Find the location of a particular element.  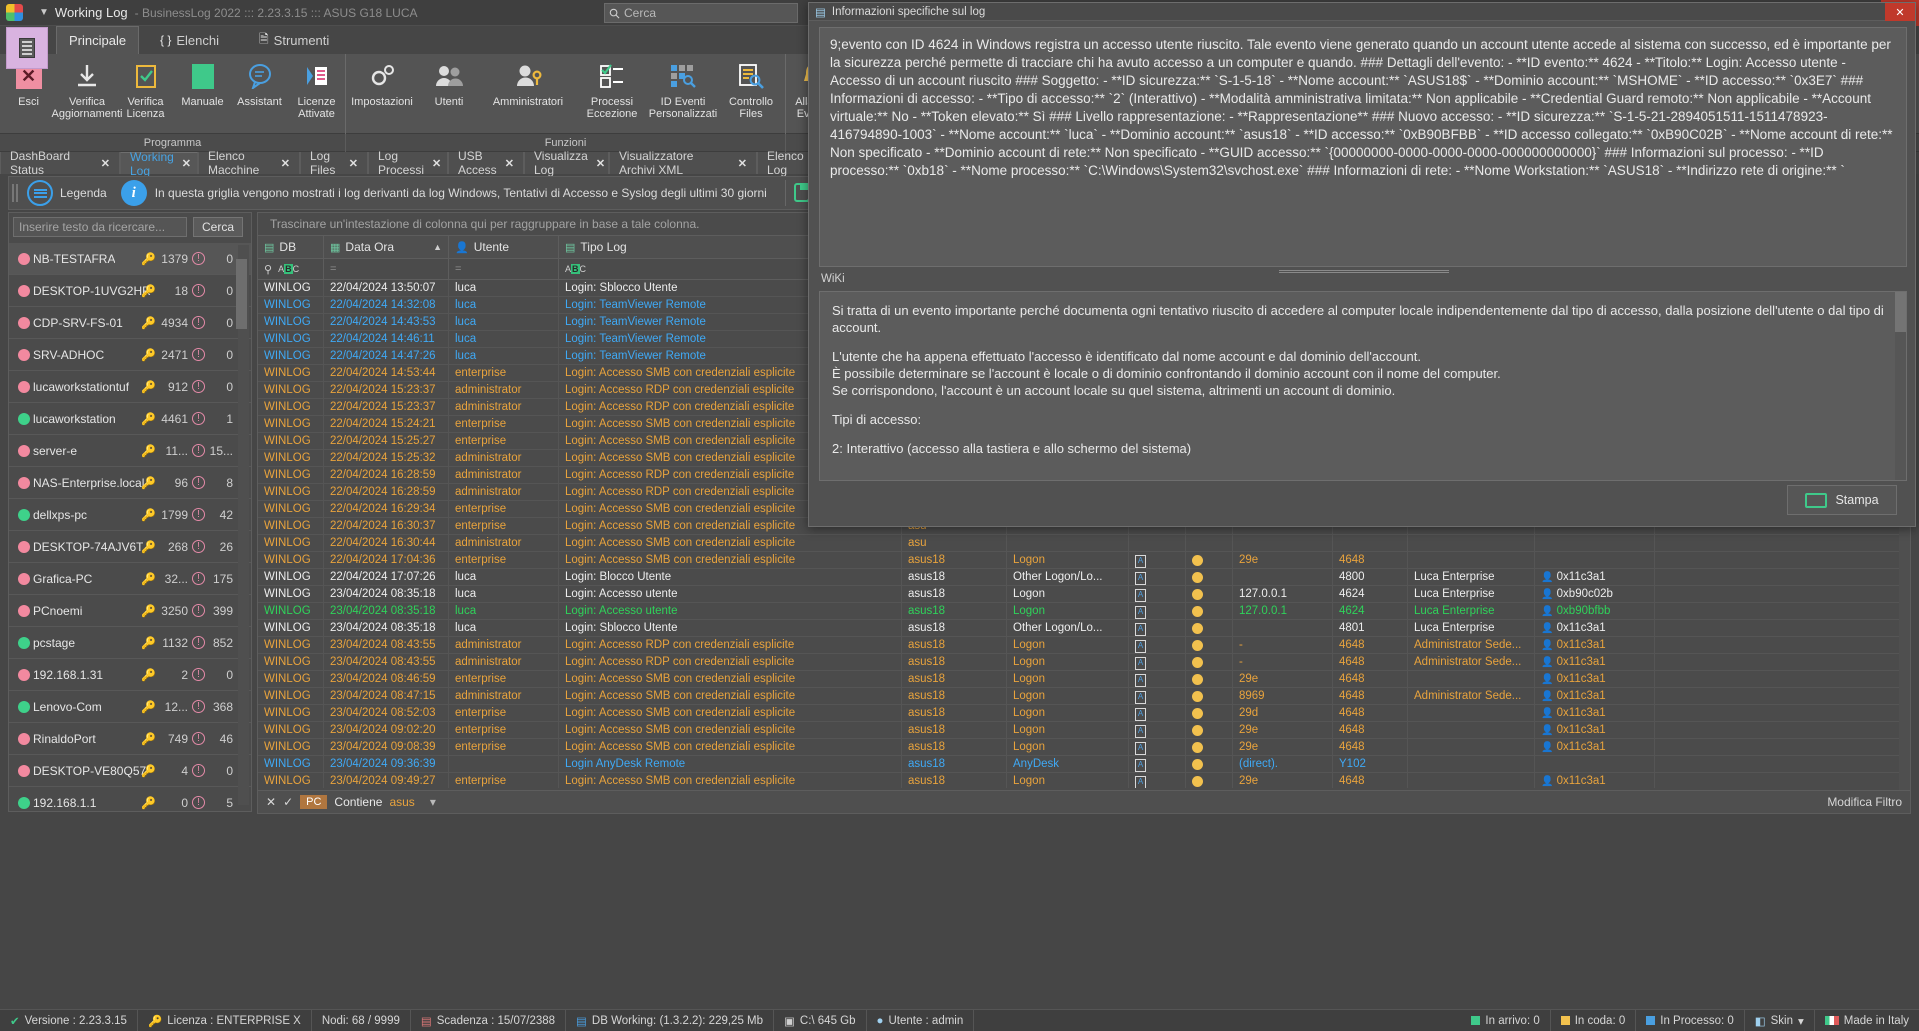

machine-list-item: PCnoemi 🔑 3250! 399 is located at coordinates (130, 611).